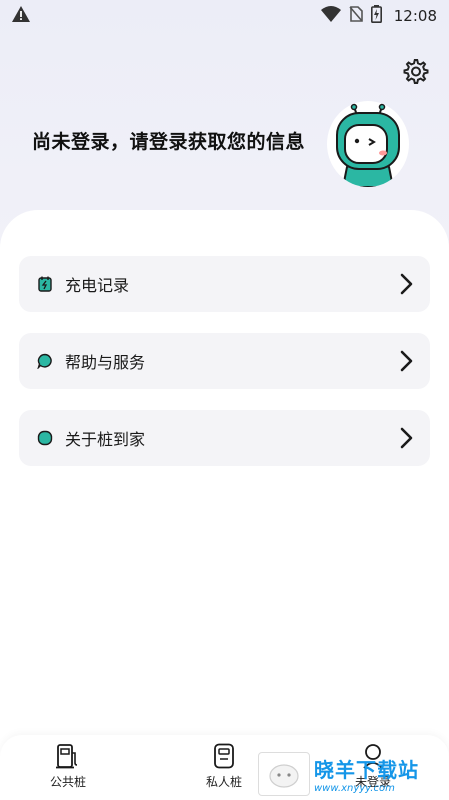  What do you see at coordinates (168, 140) in the screenshot?
I see `login-prompt: 尚未登录，请登录获取您的信息` at bounding box center [168, 140].